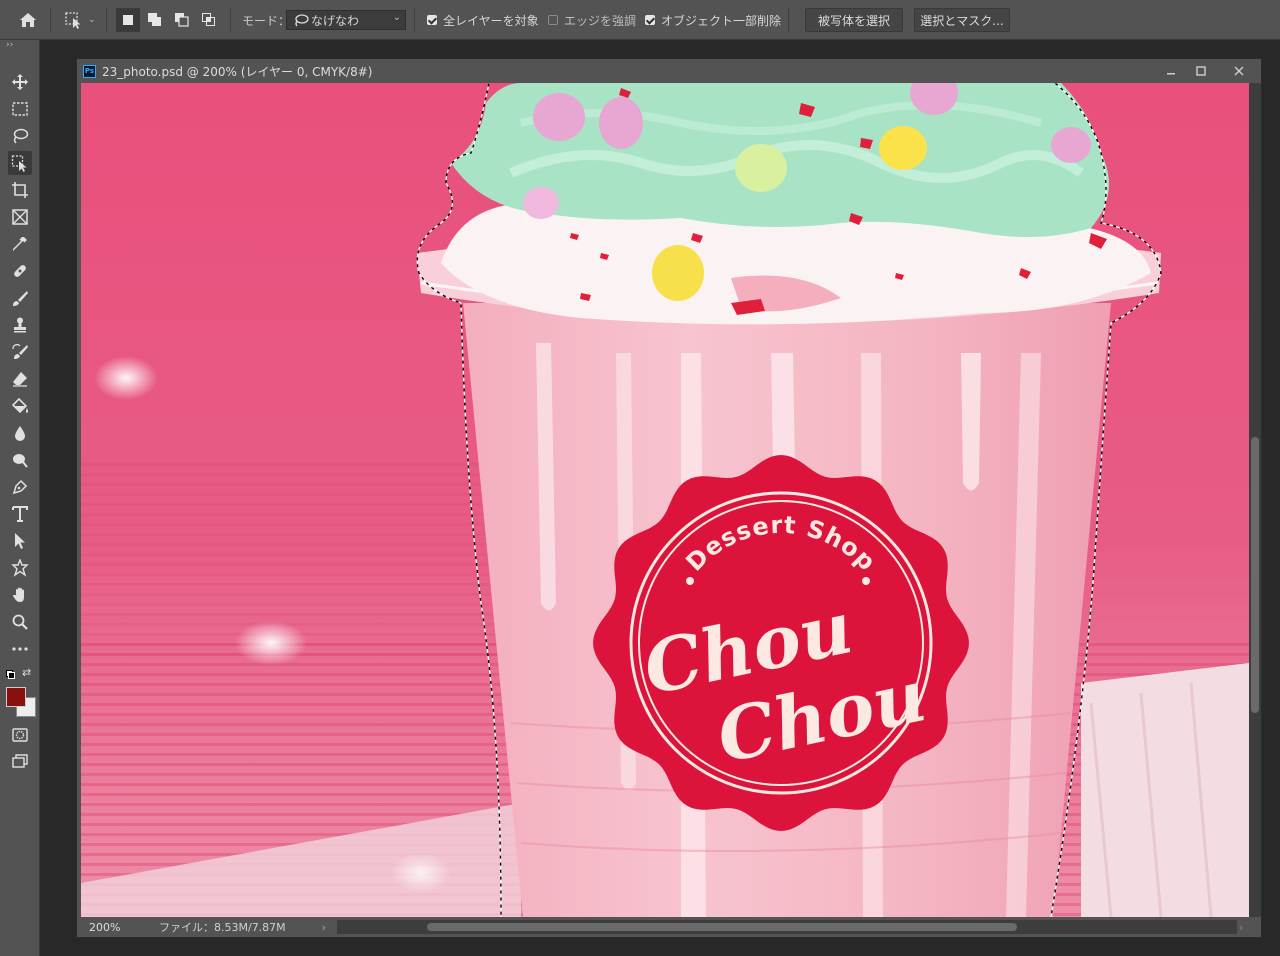 This screenshot has height=956, width=1280. I want to click on home-icon, so click(28, 20).